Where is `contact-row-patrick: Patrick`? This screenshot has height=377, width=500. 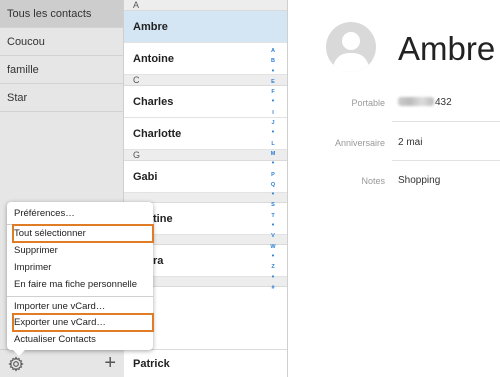 contact-row-patrick: Patrick is located at coordinates (205, 363).